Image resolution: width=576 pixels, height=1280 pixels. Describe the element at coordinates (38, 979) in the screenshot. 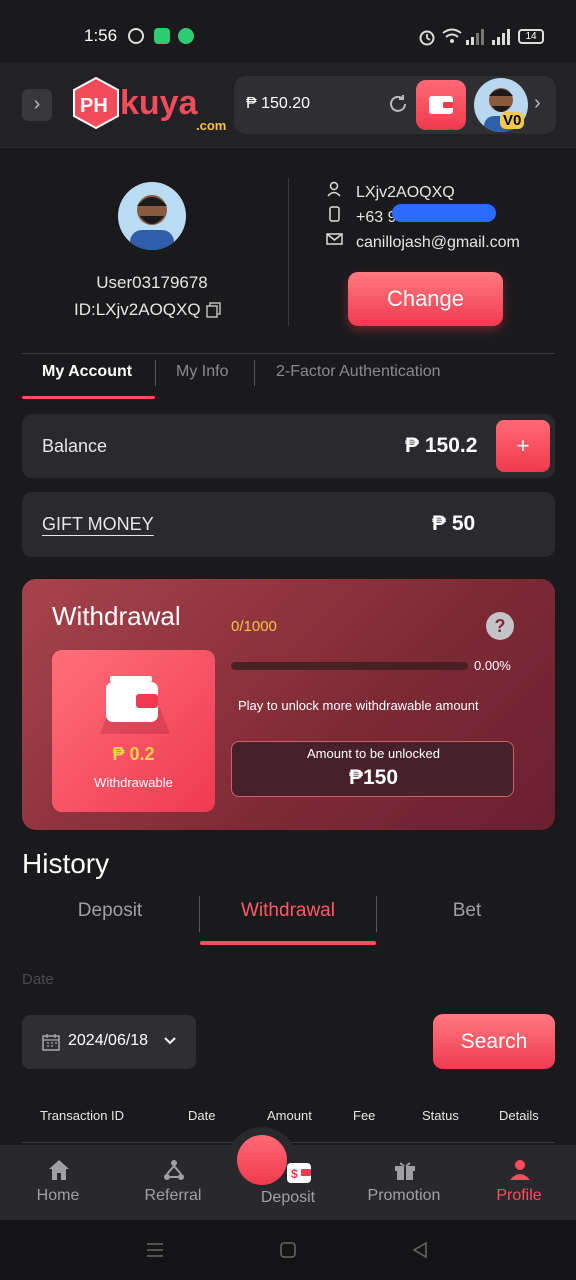

I see `date-label: Date` at that location.